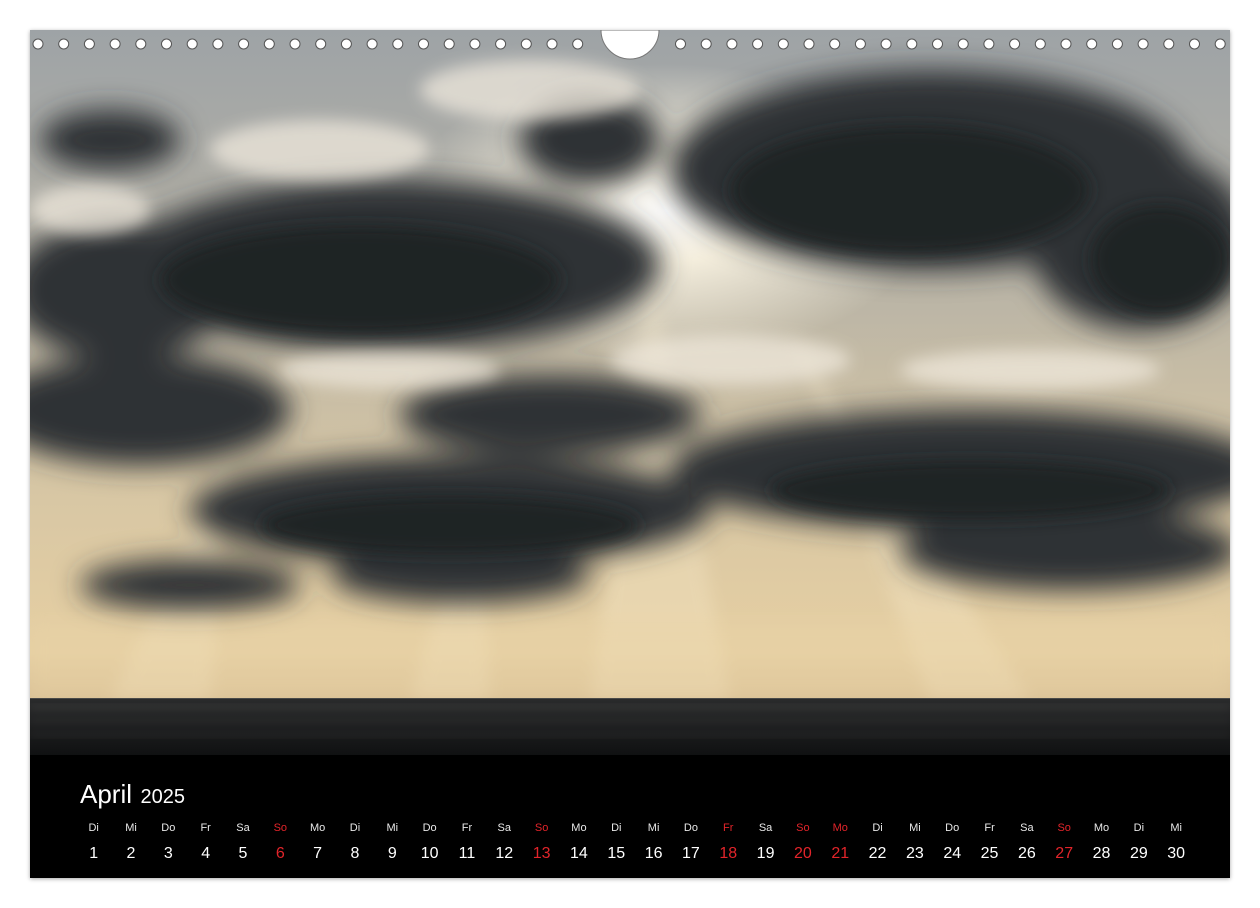  What do you see at coordinates (392, 853) in the screenshot?
I see `day-number: 9` at bounding box center [392, 853].